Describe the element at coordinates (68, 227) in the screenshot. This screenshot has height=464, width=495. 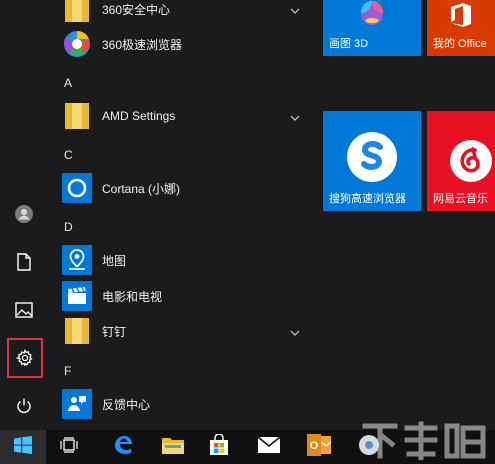
I see `group-letter-d: D` at that location.